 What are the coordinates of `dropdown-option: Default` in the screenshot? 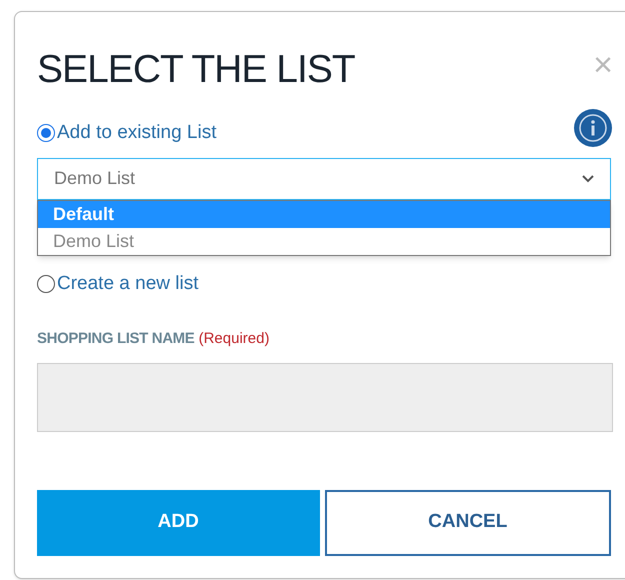 It's located at (324, 214).